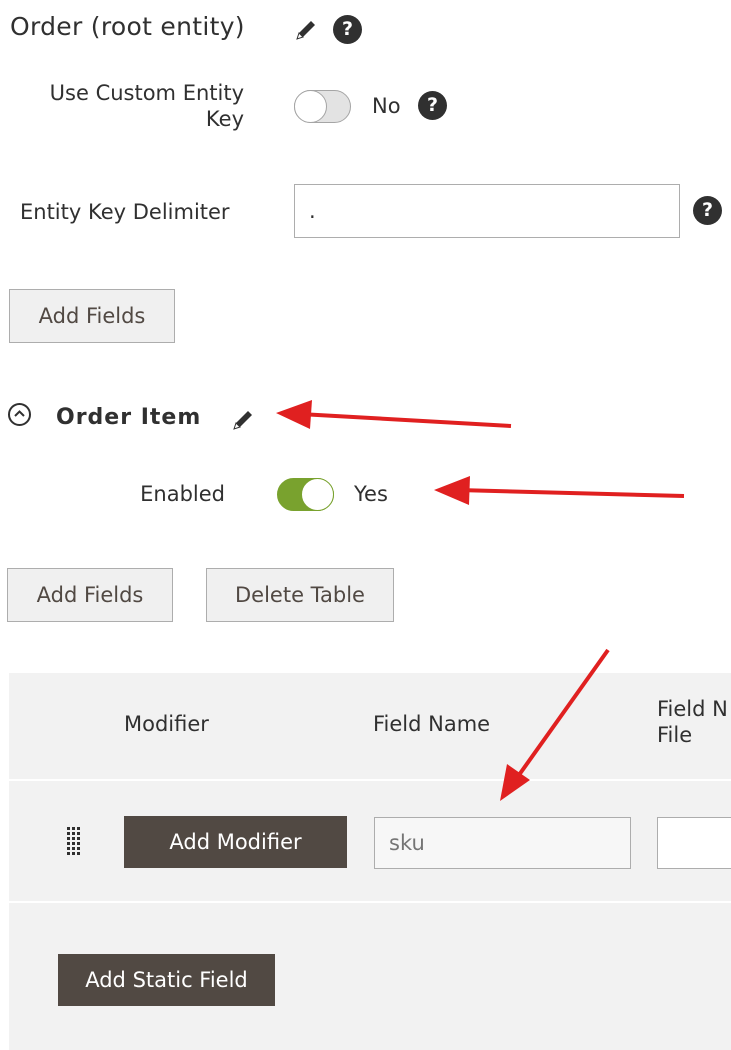  Describe the element at coordinates (559, 490) in the screenshot. I see `arrow-to-enabled-toggle` at that location.